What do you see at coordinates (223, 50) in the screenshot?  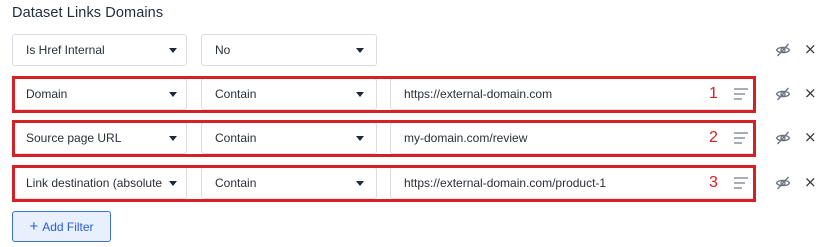 I see `operator-select-value: No` at bounding box center [223, 50].